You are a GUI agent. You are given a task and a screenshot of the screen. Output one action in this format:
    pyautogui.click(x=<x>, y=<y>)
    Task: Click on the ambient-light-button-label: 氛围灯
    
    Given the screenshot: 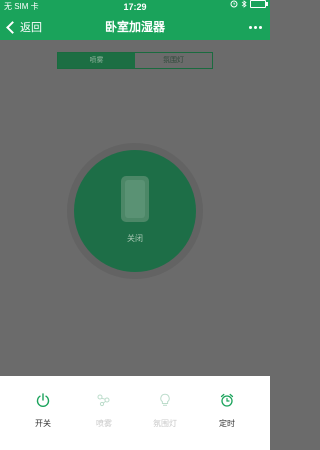 What is the action you would take?
    pyautogui.click(x=165, y=423)
    